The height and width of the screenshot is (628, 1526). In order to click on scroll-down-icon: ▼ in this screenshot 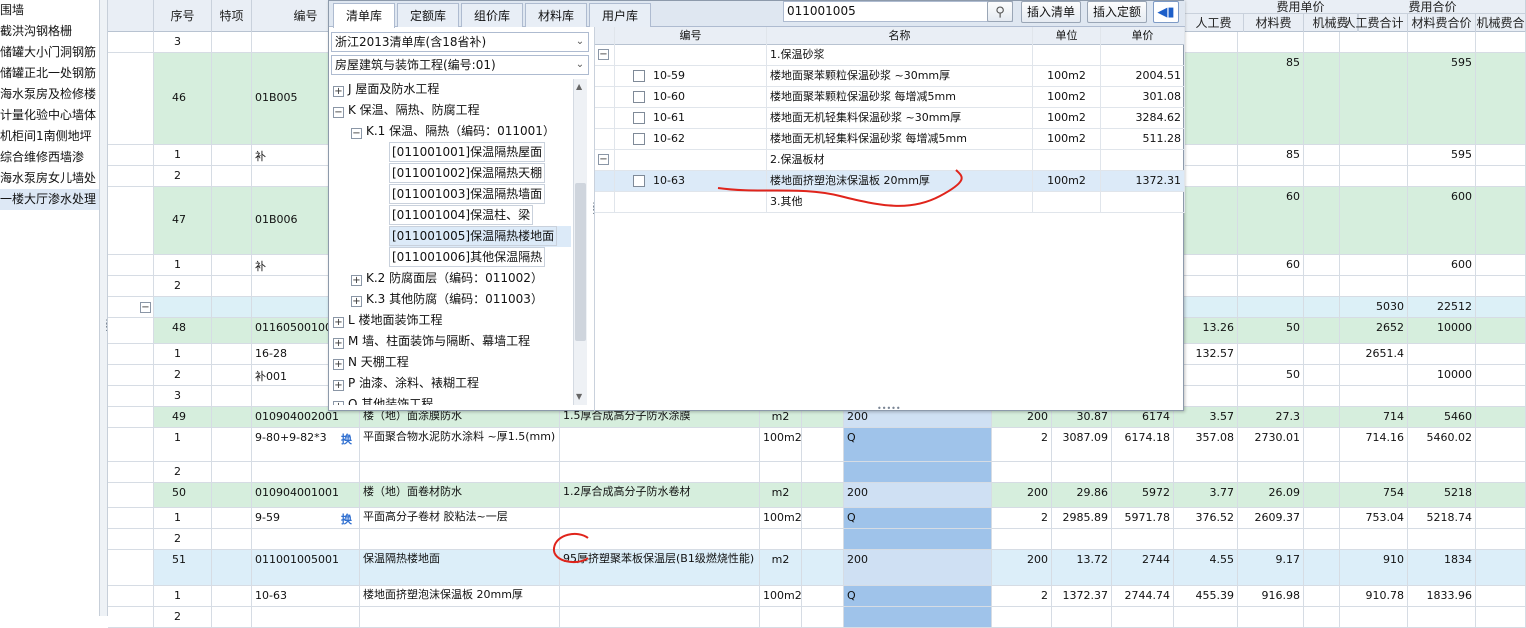, I will do `click(579, 396)`.